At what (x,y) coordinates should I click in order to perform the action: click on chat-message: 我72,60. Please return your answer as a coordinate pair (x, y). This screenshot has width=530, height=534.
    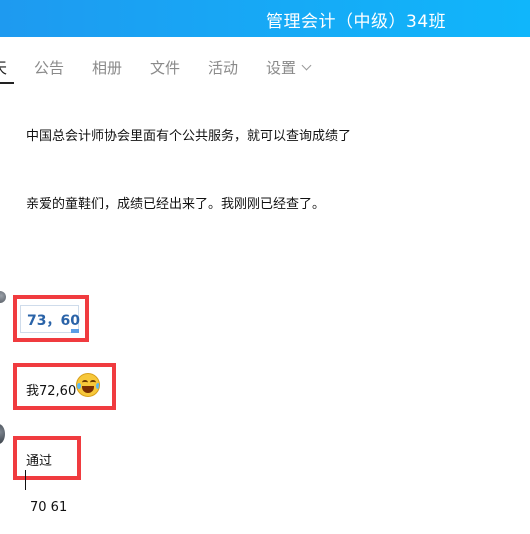
    Looking at the image, I should click on (51, 391).